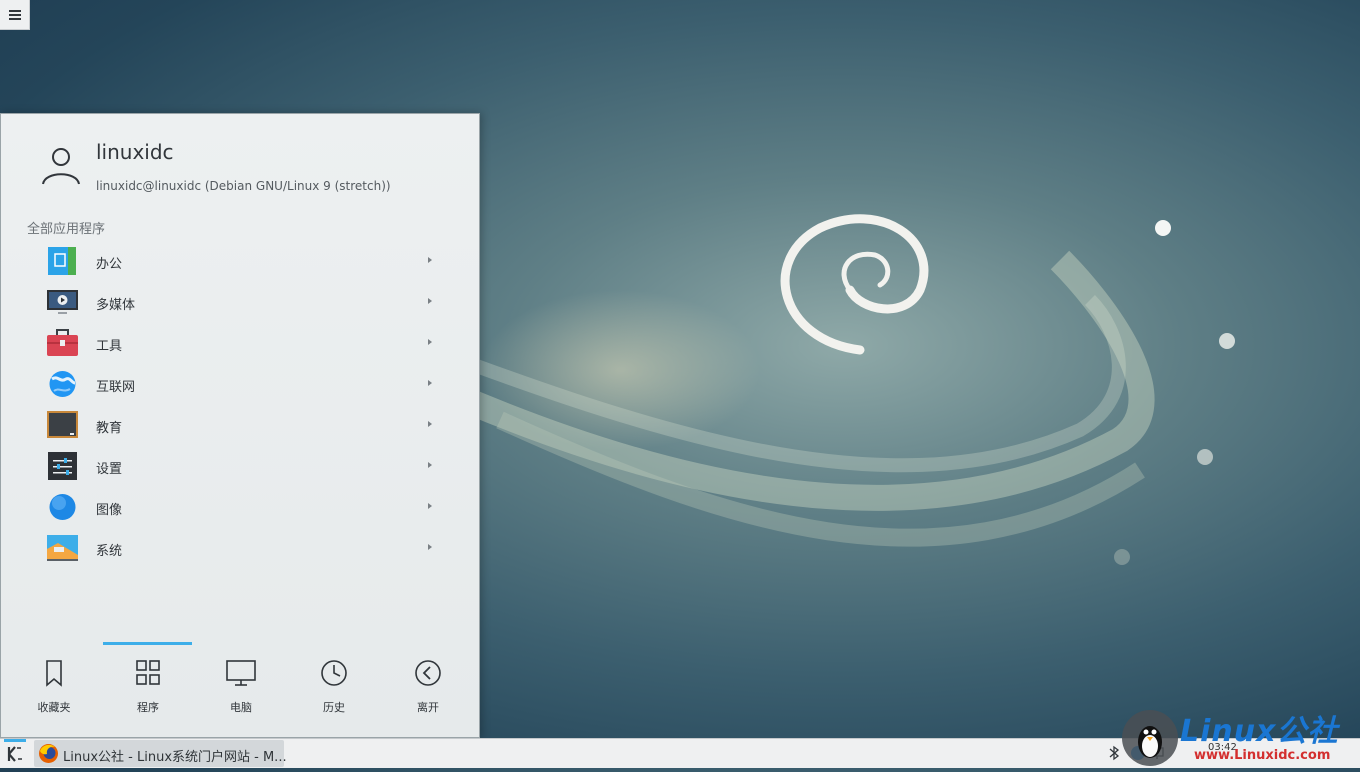 The height and width of the screenshot is (772, 1360). Describe the element at coordinates (109, 428) in the screenshot. I see `app-category-label: 教育` at that location.